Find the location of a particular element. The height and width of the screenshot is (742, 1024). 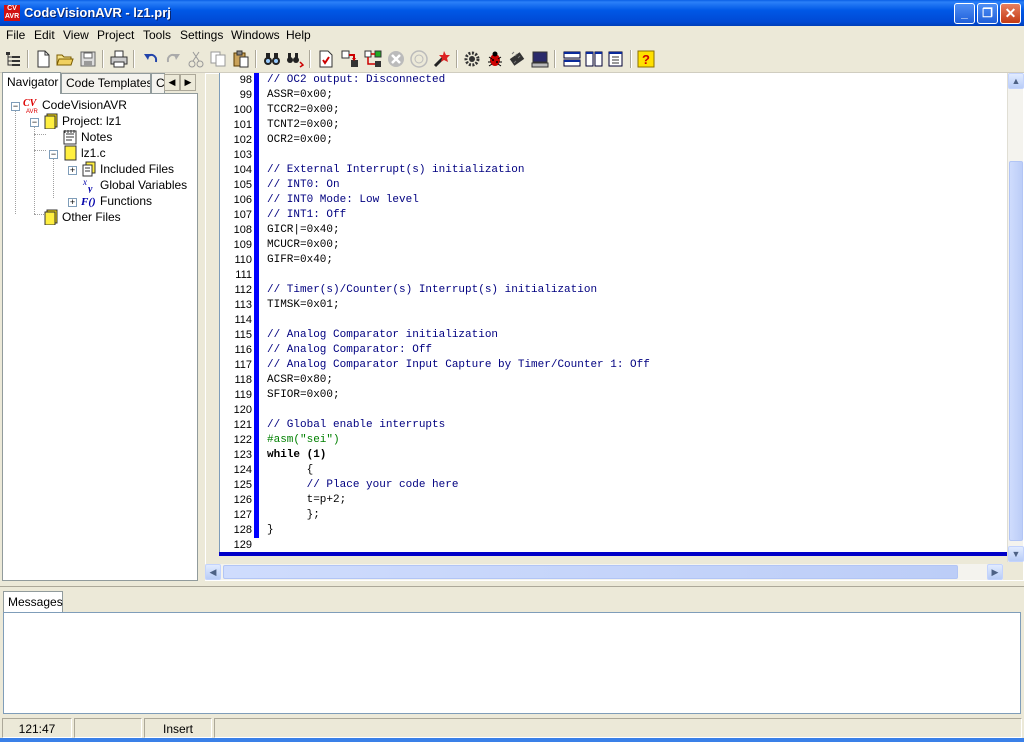

svg-text: y is located at coordinates (90, 188).